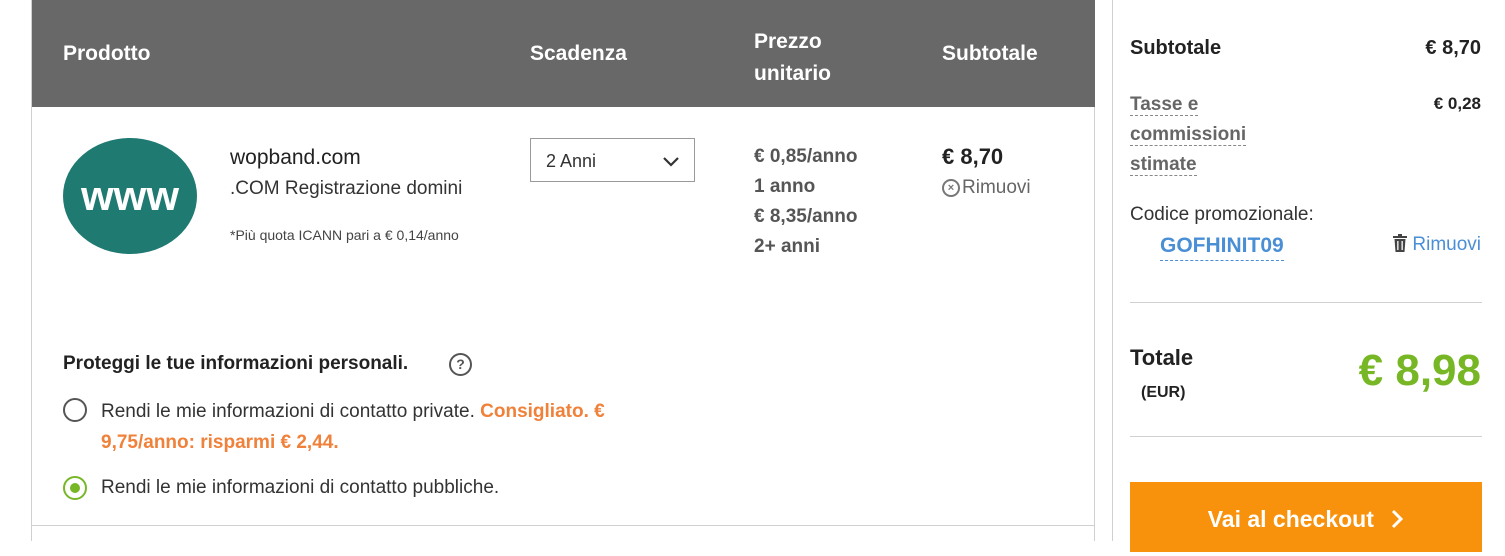 Image resolution: width=1505 pixels, height=556 pixels. I want to click on total-label: Totale, so click(1162, 357).